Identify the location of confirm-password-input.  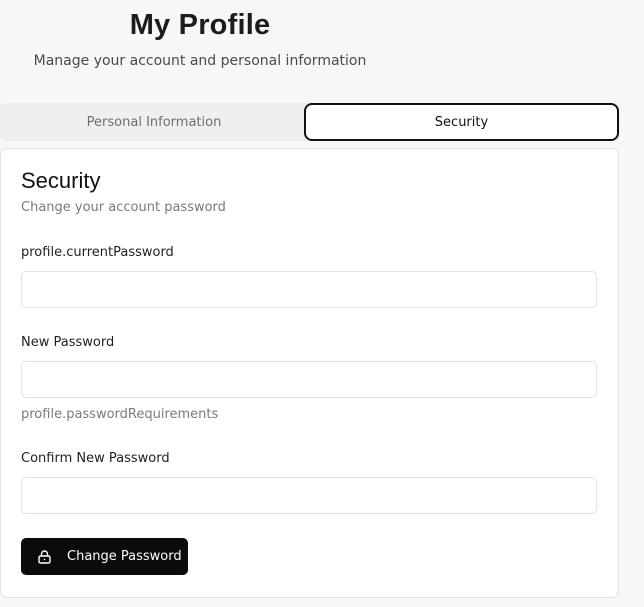
(309, 495).